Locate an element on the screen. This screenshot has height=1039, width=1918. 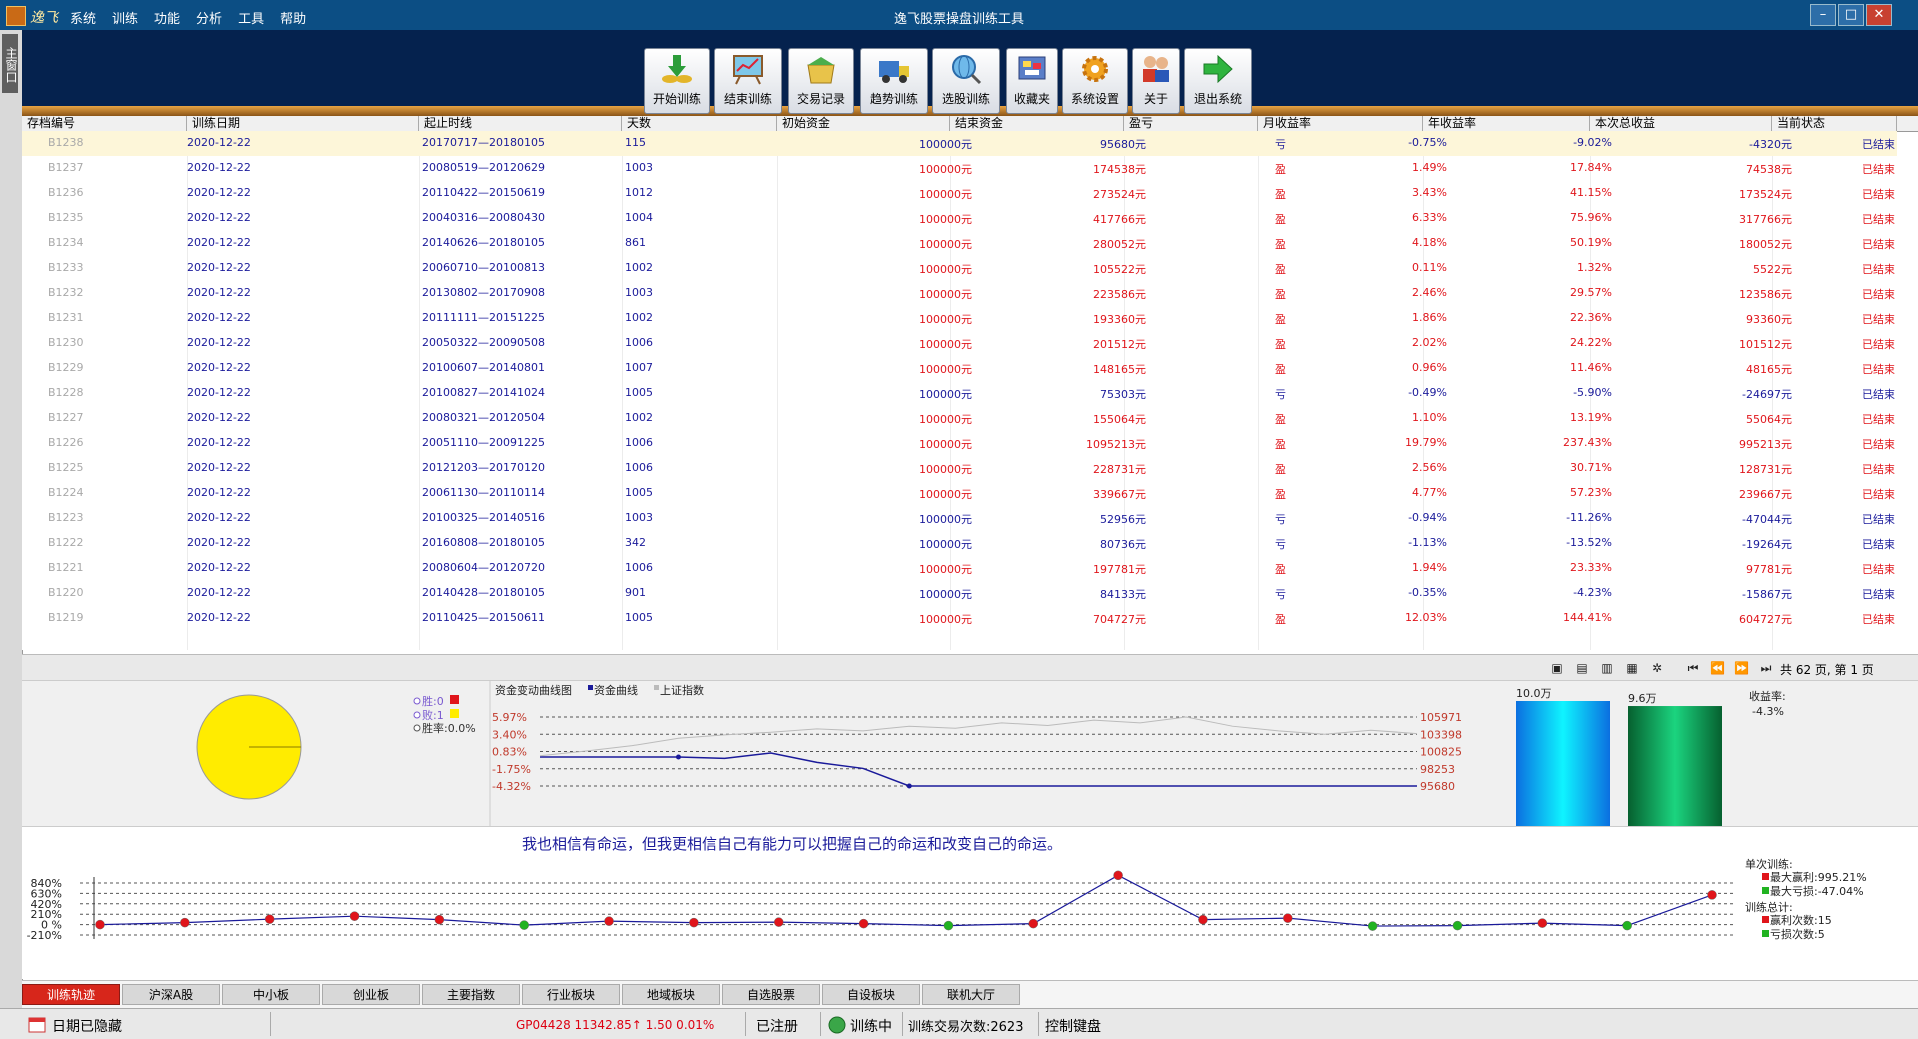
monthly-return-cell: 1.86% is located at coordinates (1429, 317).